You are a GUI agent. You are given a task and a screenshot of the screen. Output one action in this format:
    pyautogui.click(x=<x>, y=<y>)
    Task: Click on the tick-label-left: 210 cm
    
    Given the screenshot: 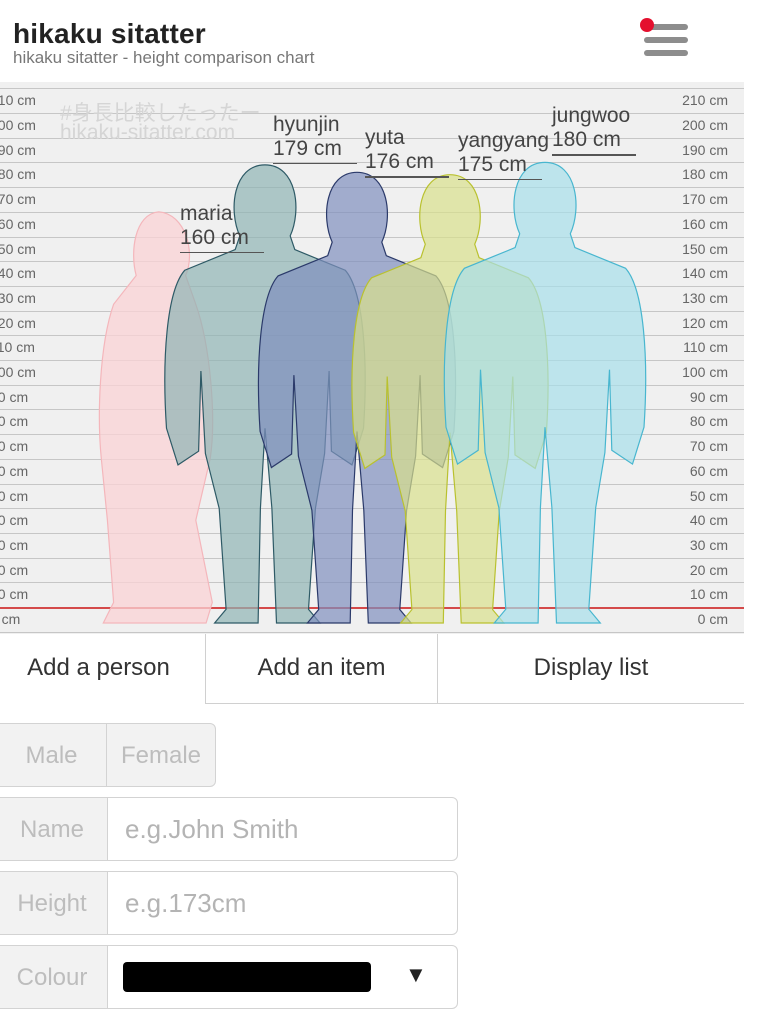 What is the action you would take?
    pyautogui.click(x=18, y=100)
    